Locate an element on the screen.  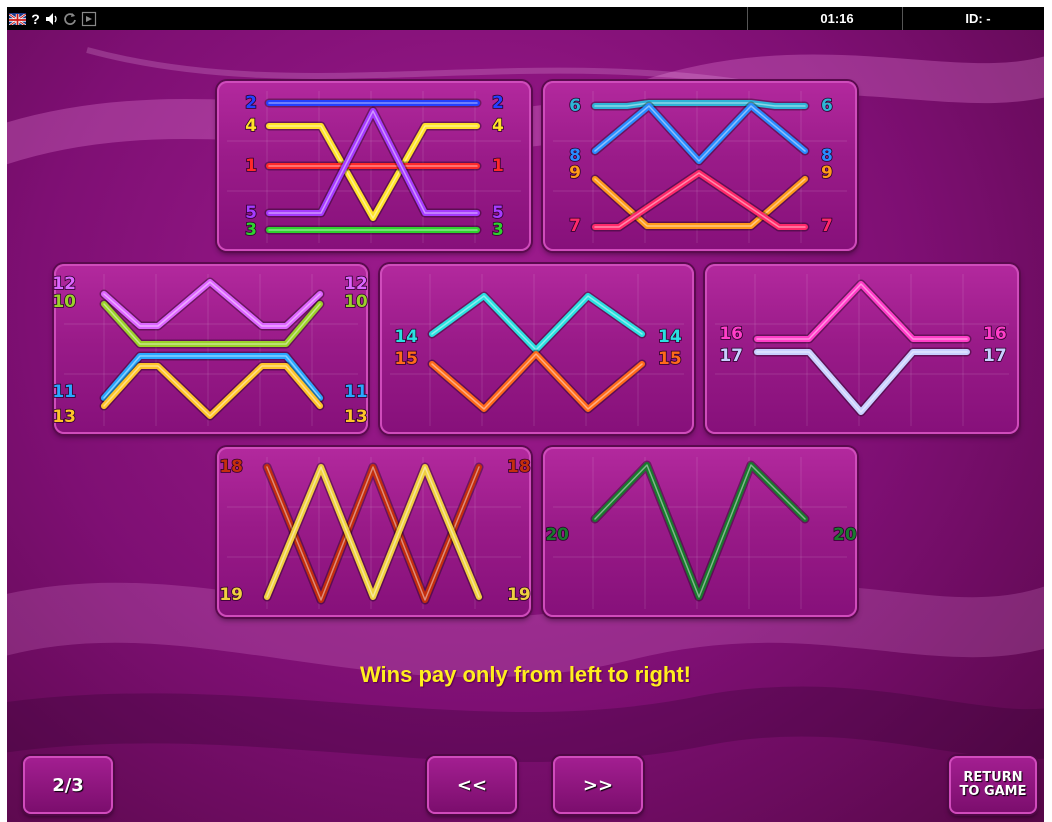
previous-page-button: << is located at coordinates (472, 785).